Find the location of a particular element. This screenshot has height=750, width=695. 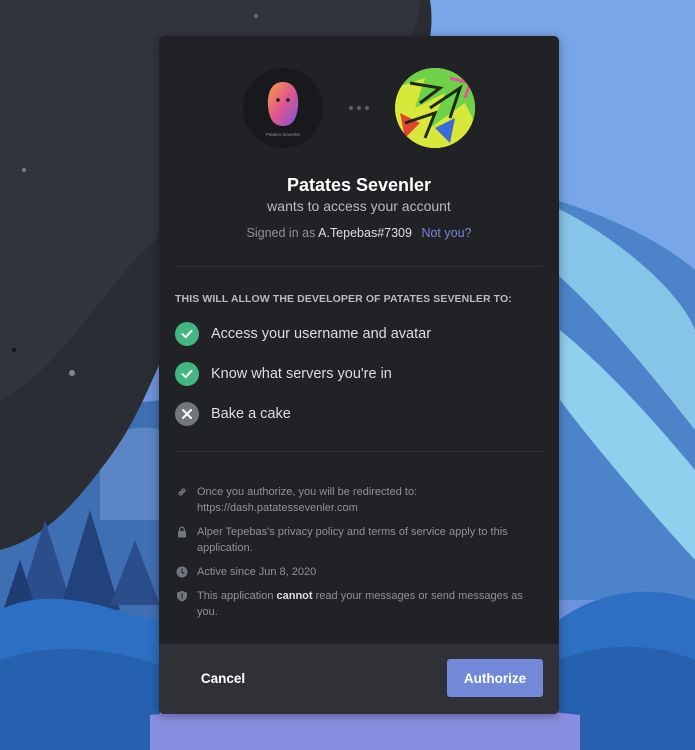

scope-item-bake-cake: Bake a cake is located at coordinates (233, 414).